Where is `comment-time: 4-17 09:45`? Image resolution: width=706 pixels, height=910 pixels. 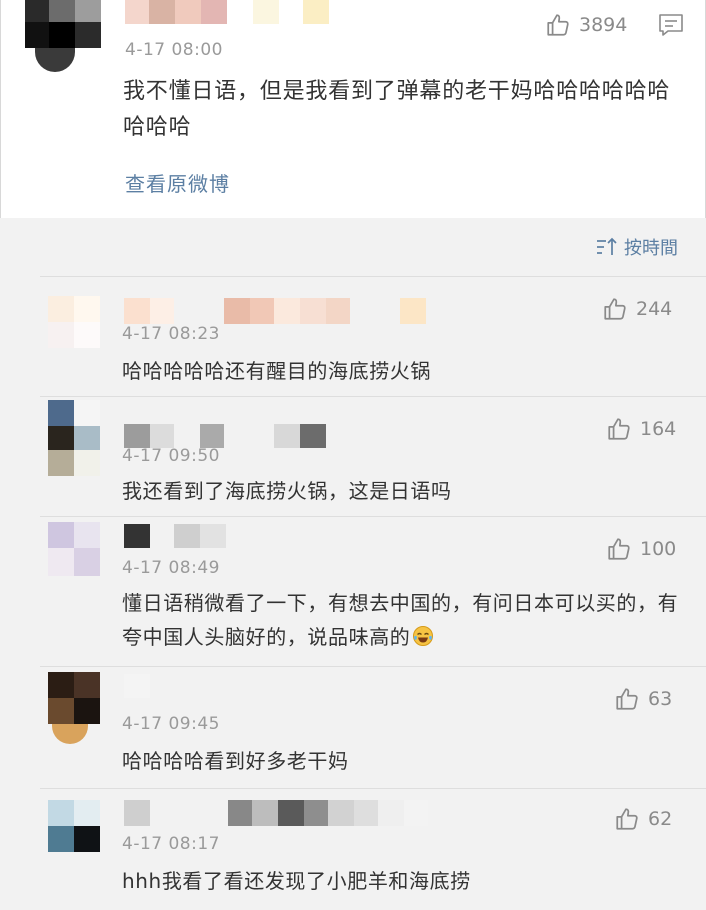 comment-time: 4-17 09:45 is located at coordinates (171, 724).